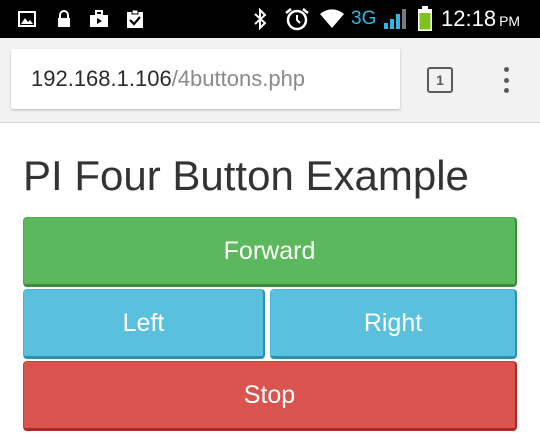  Describe the element at coordinates (144, 324) in the screenshot. I see `left-button: Left` at that location.